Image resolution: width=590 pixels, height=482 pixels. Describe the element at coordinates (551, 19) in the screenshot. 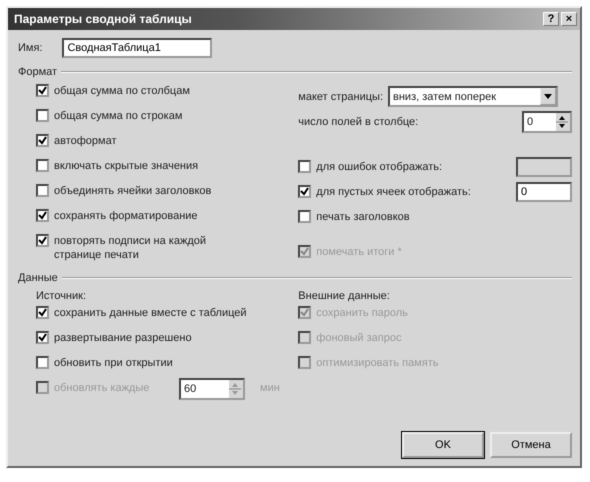

I see `help-button: ?` at that location.